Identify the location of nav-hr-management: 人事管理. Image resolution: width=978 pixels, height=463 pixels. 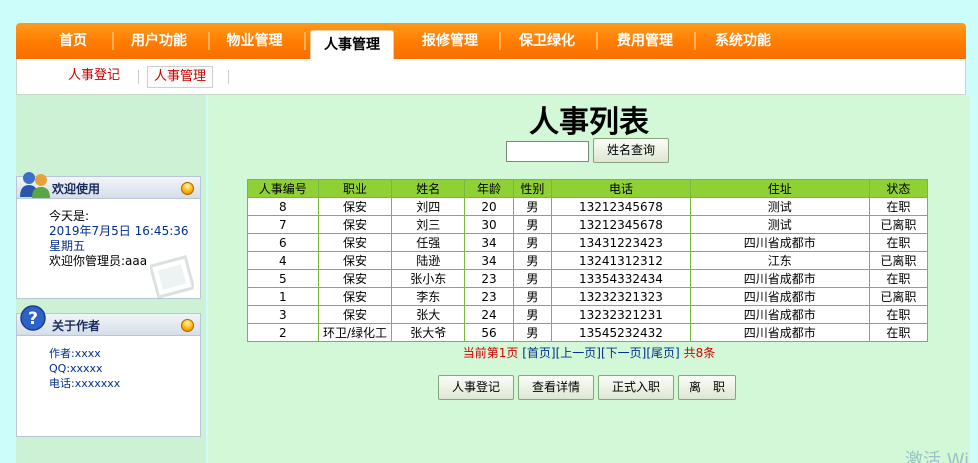
(352, 44).